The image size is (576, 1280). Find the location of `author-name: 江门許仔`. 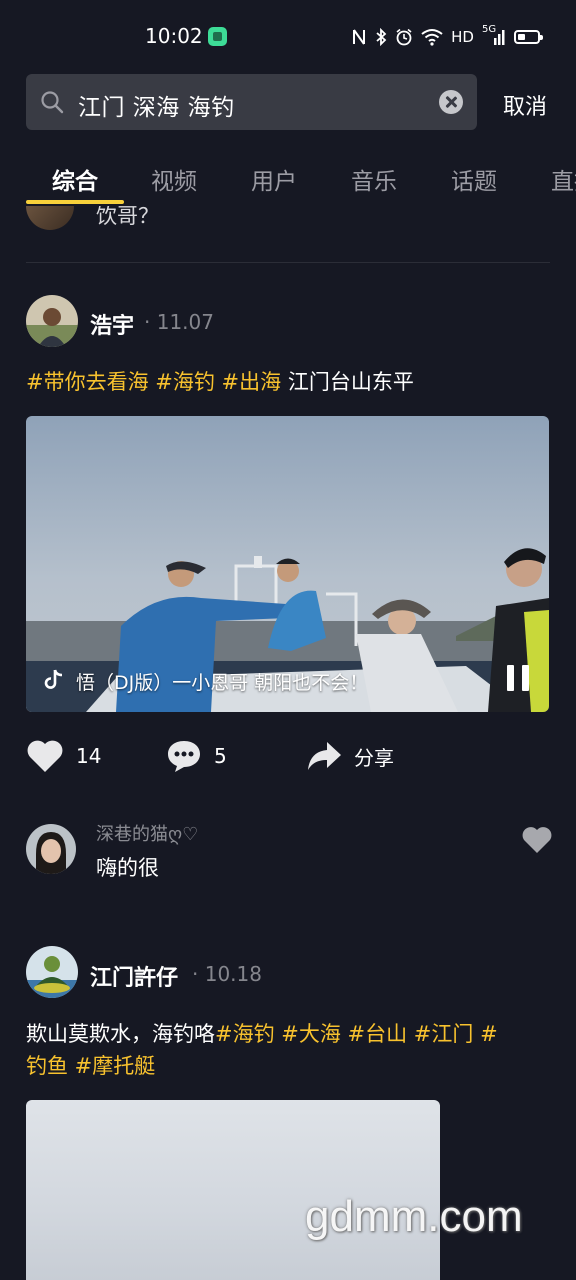

author-name: 江门許仔 is located at coordinates (134, 976).